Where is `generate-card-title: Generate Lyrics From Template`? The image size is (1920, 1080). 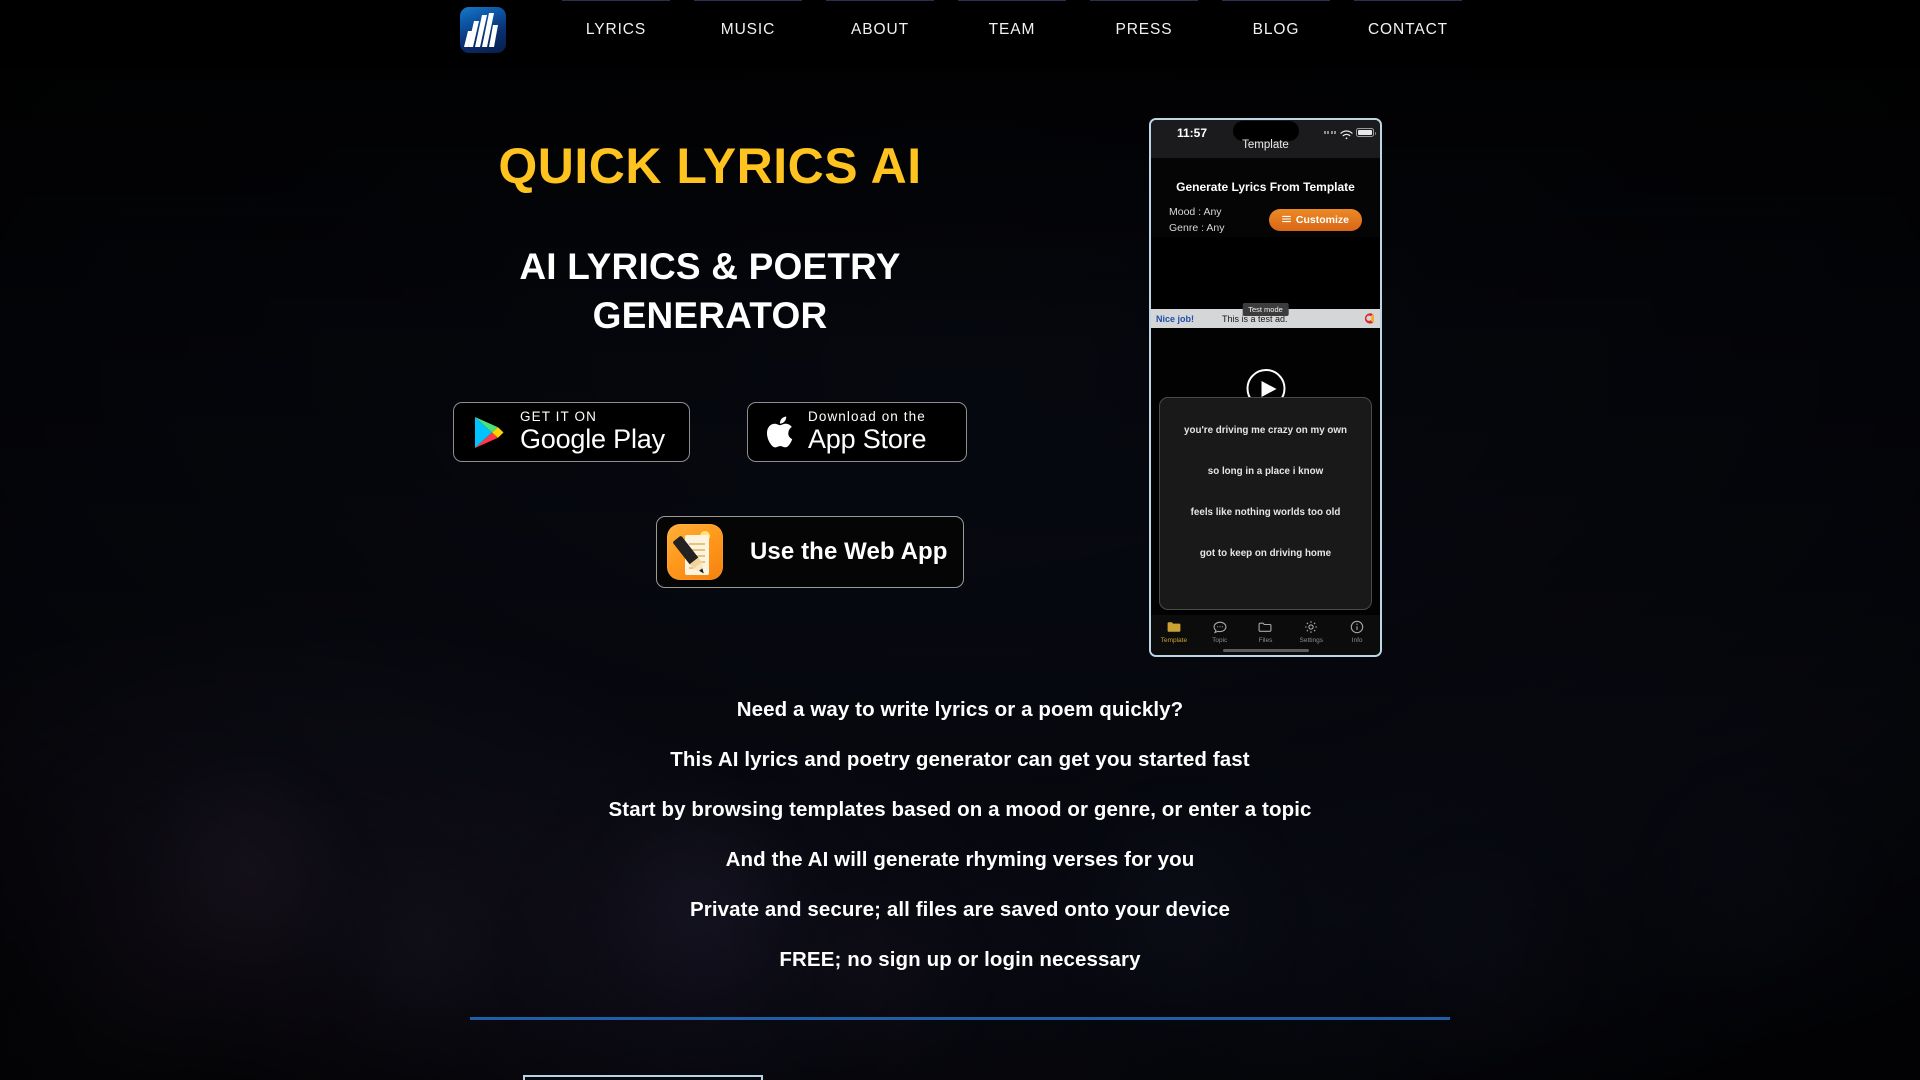 generate-card-title: Generate Lyrics From Template is located at coordinates (1265, 187).